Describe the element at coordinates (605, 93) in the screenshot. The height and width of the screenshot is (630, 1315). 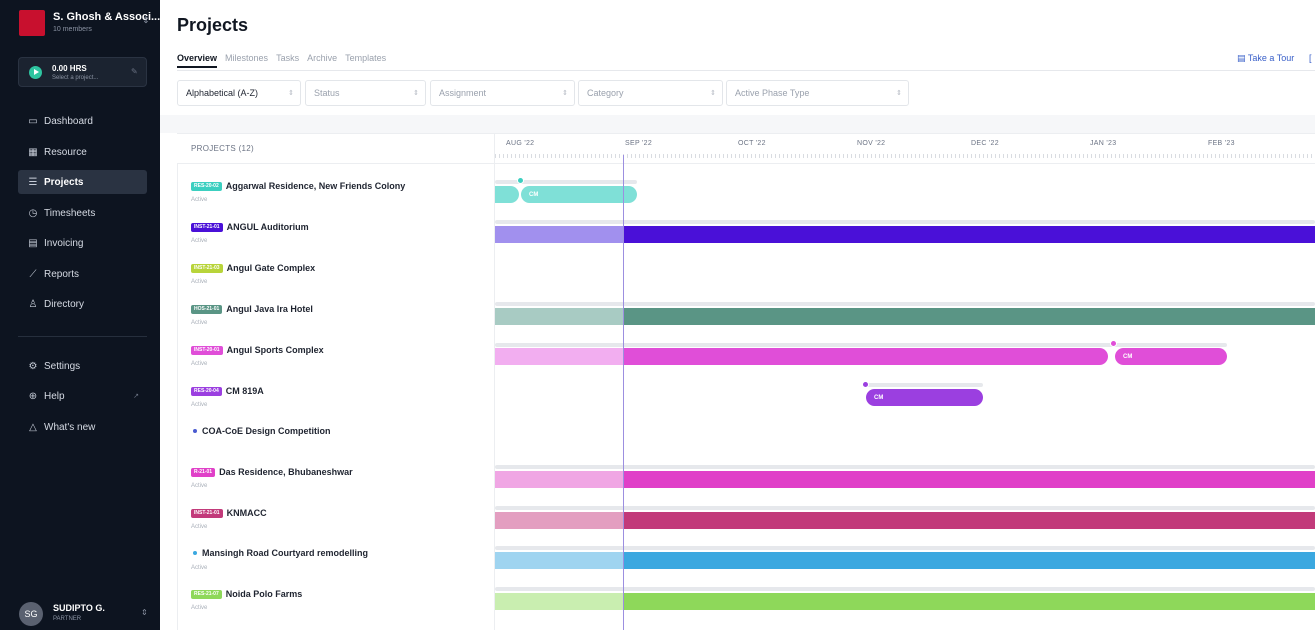
I see `category-placeholder: Category` at that location.